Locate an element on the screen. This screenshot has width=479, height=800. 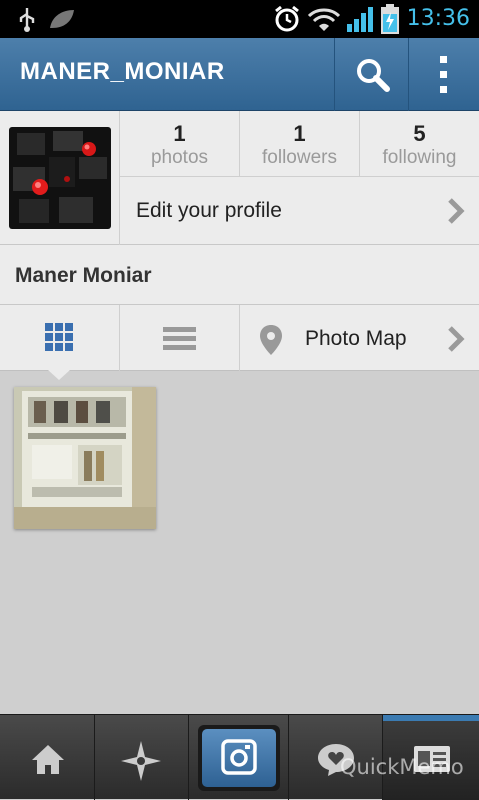
followers-label: followers is located at coordinates (299, 157).